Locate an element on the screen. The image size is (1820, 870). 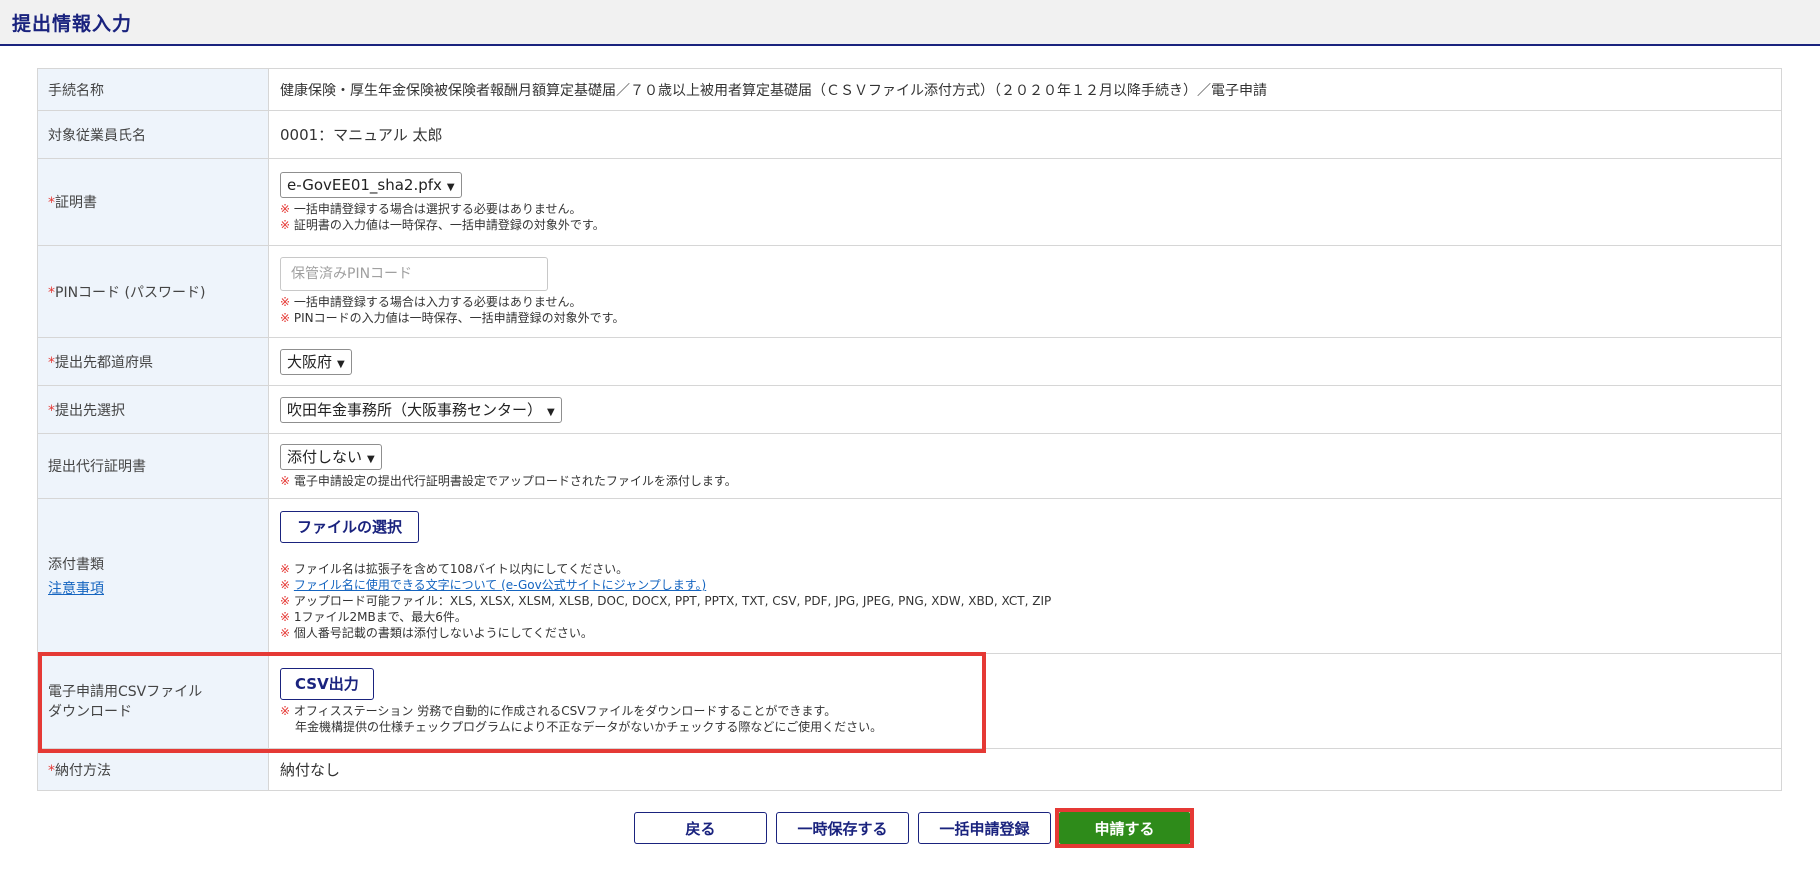
prefecture-label: *提出先都道府県 is located at coordinates (153, 361).